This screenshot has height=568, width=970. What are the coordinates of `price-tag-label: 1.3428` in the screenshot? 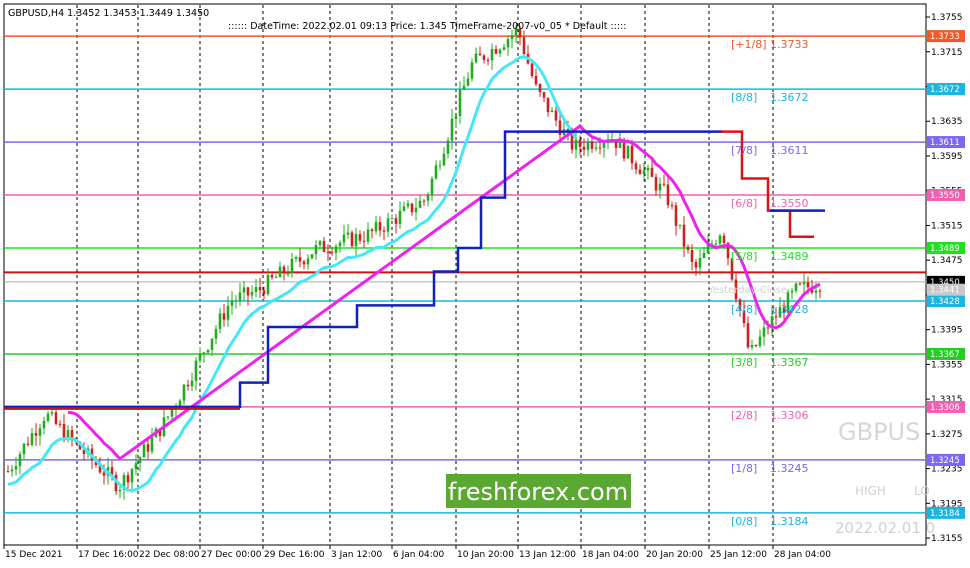 It's located at (945, 302).